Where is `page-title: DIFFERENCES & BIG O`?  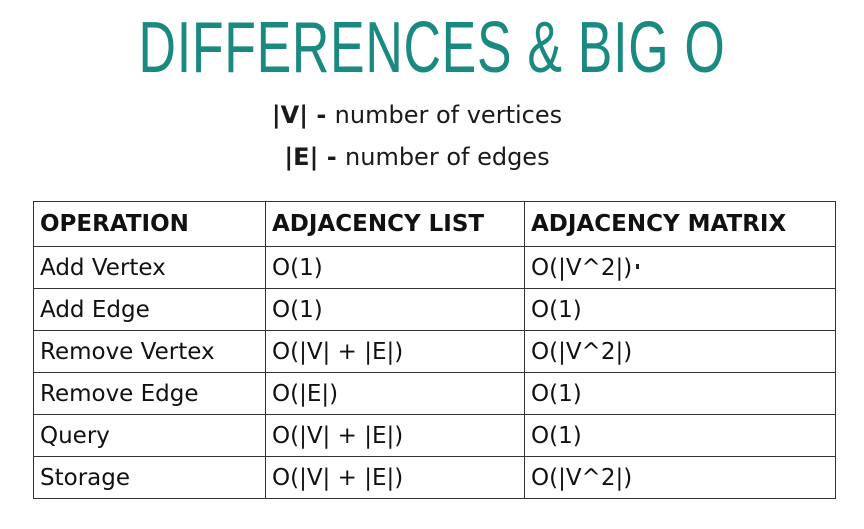
page-title: DIFFERENCES & BIG O is located at coordinates (432, 48).